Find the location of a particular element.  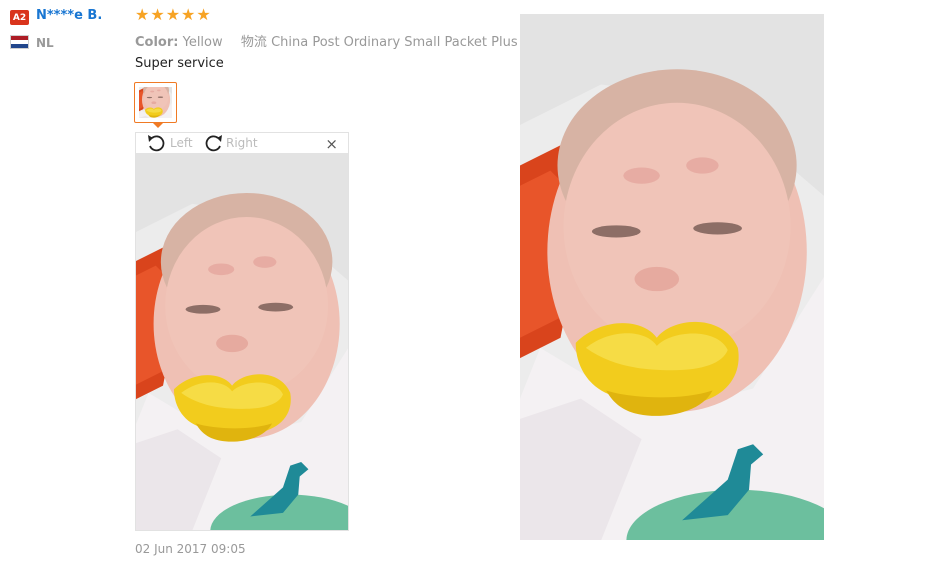

rotate-right-button: Right is located at coordinates (230, 143).